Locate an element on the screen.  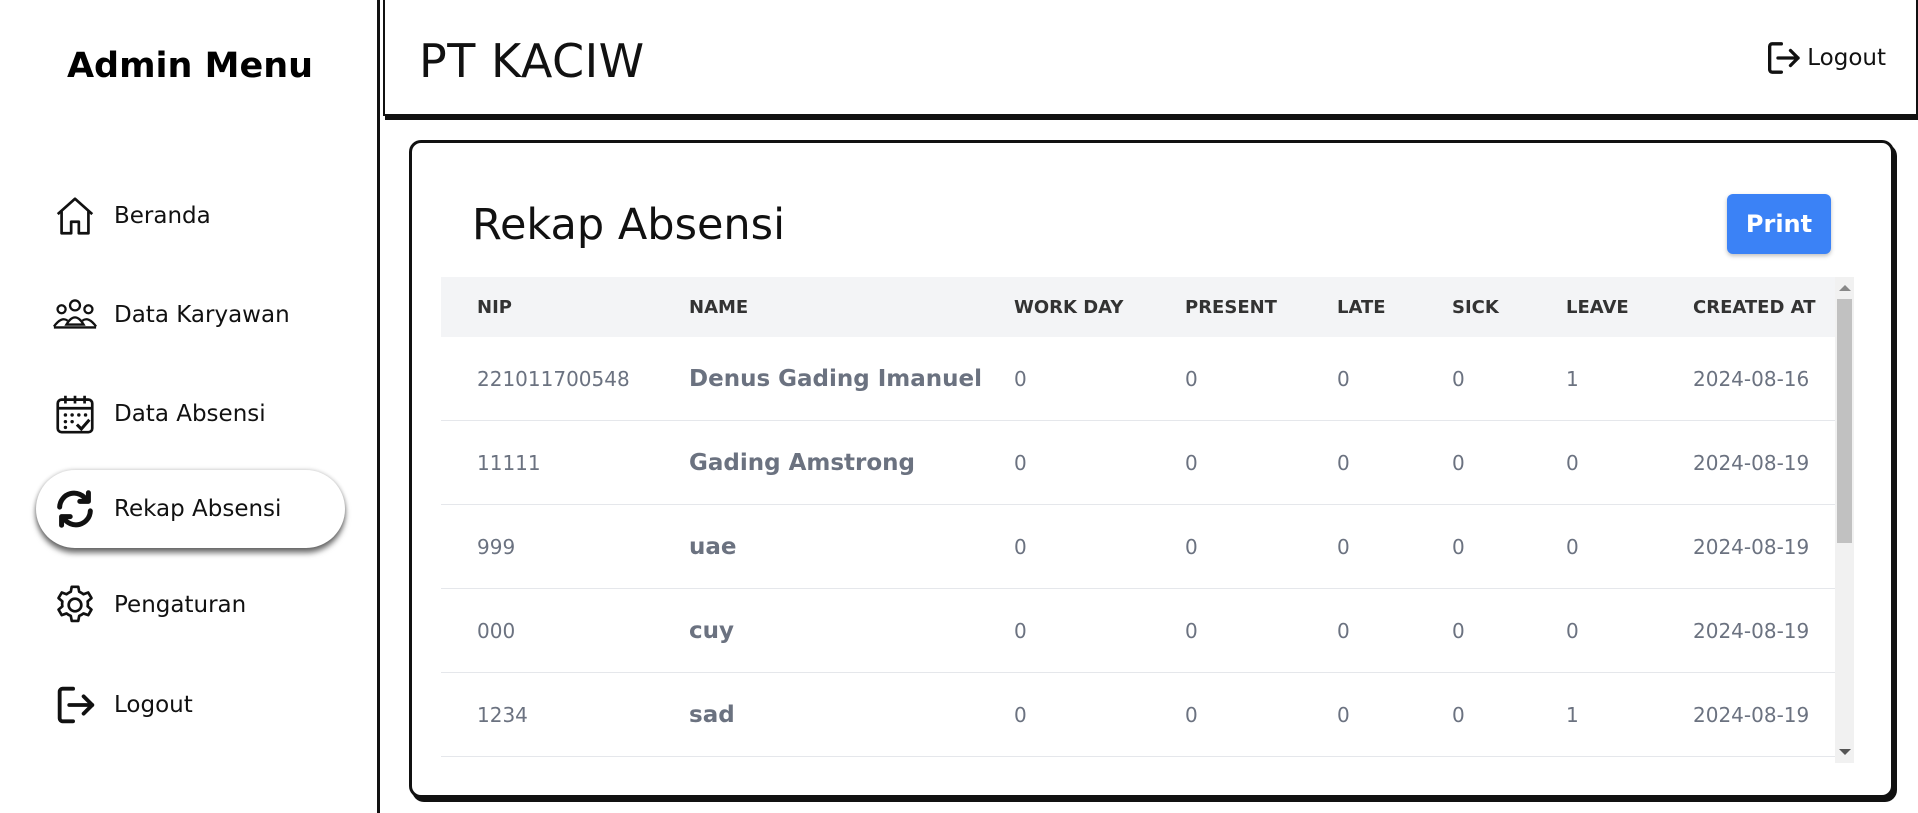
cell-nip: 000 is located at coordinates (496, 630).